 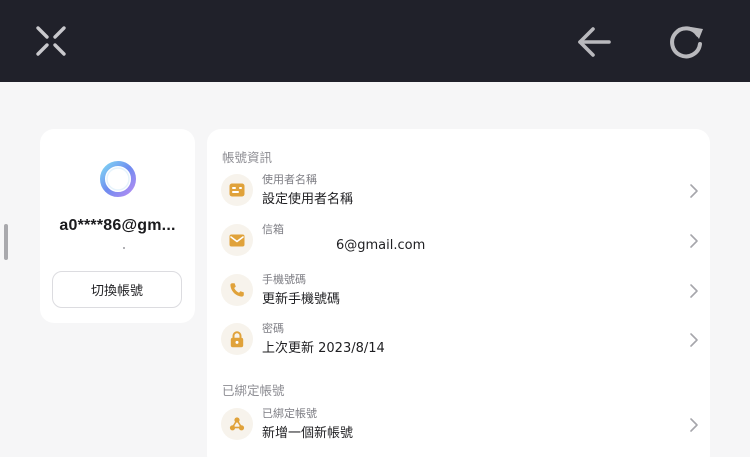 What do you see at coordinates (289, 179) in the screenshot?
I see `row-label: 使用者名稱` at bounding box center [289, 179].